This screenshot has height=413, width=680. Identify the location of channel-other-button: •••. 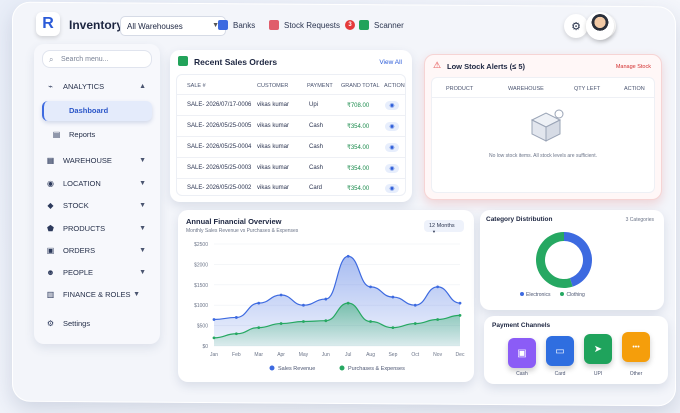
(636, 347).